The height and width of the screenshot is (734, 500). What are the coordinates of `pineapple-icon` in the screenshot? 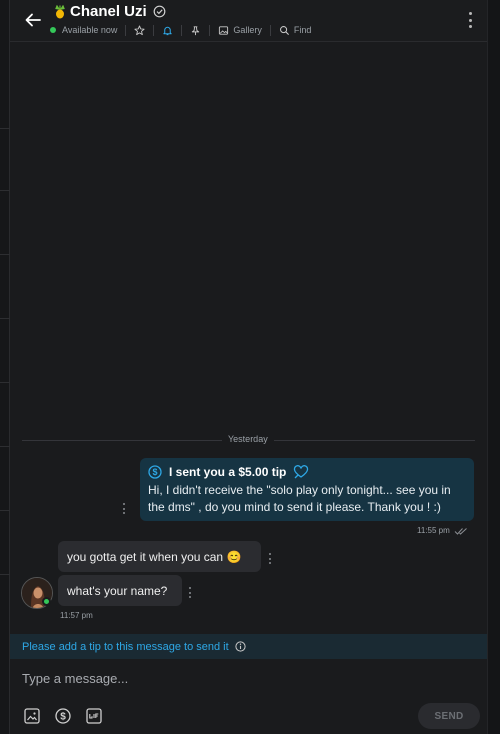 It's located at (60, 11).